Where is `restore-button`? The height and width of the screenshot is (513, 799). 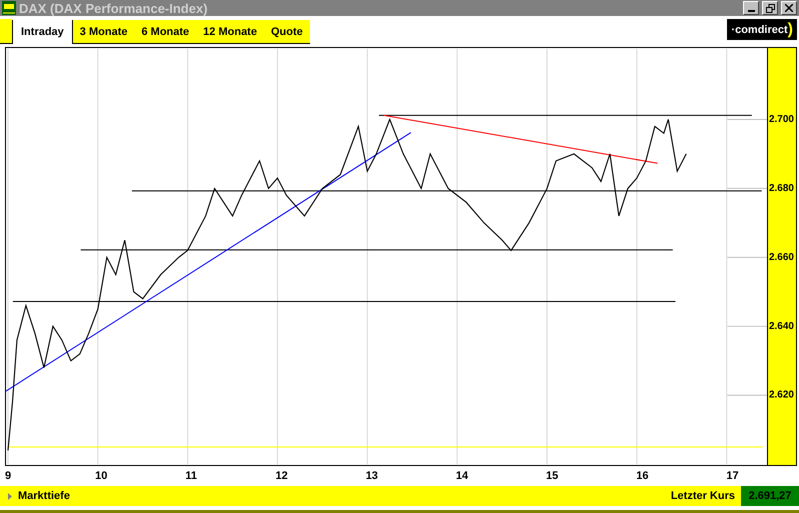
restore-button is located at coordinates (770, 8).